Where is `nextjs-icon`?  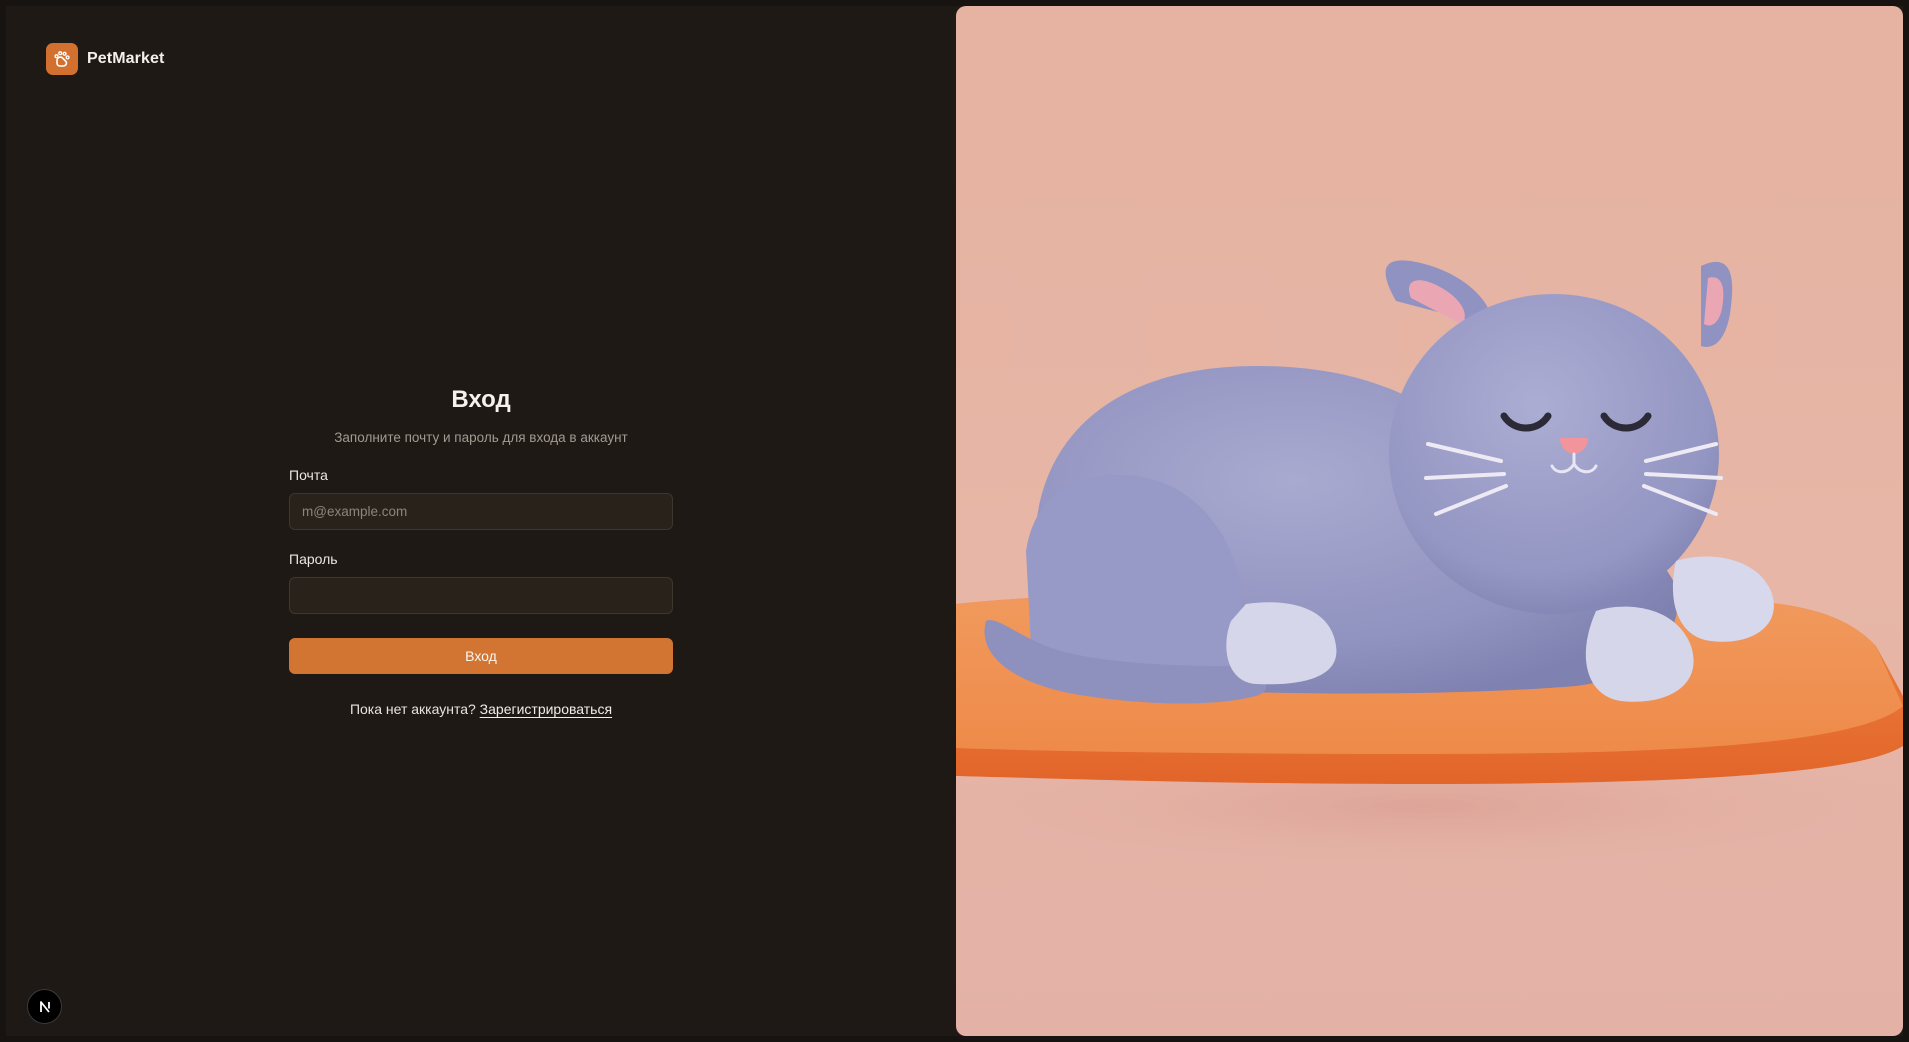
nextjs-icon is located at coordinates (44, 1006).